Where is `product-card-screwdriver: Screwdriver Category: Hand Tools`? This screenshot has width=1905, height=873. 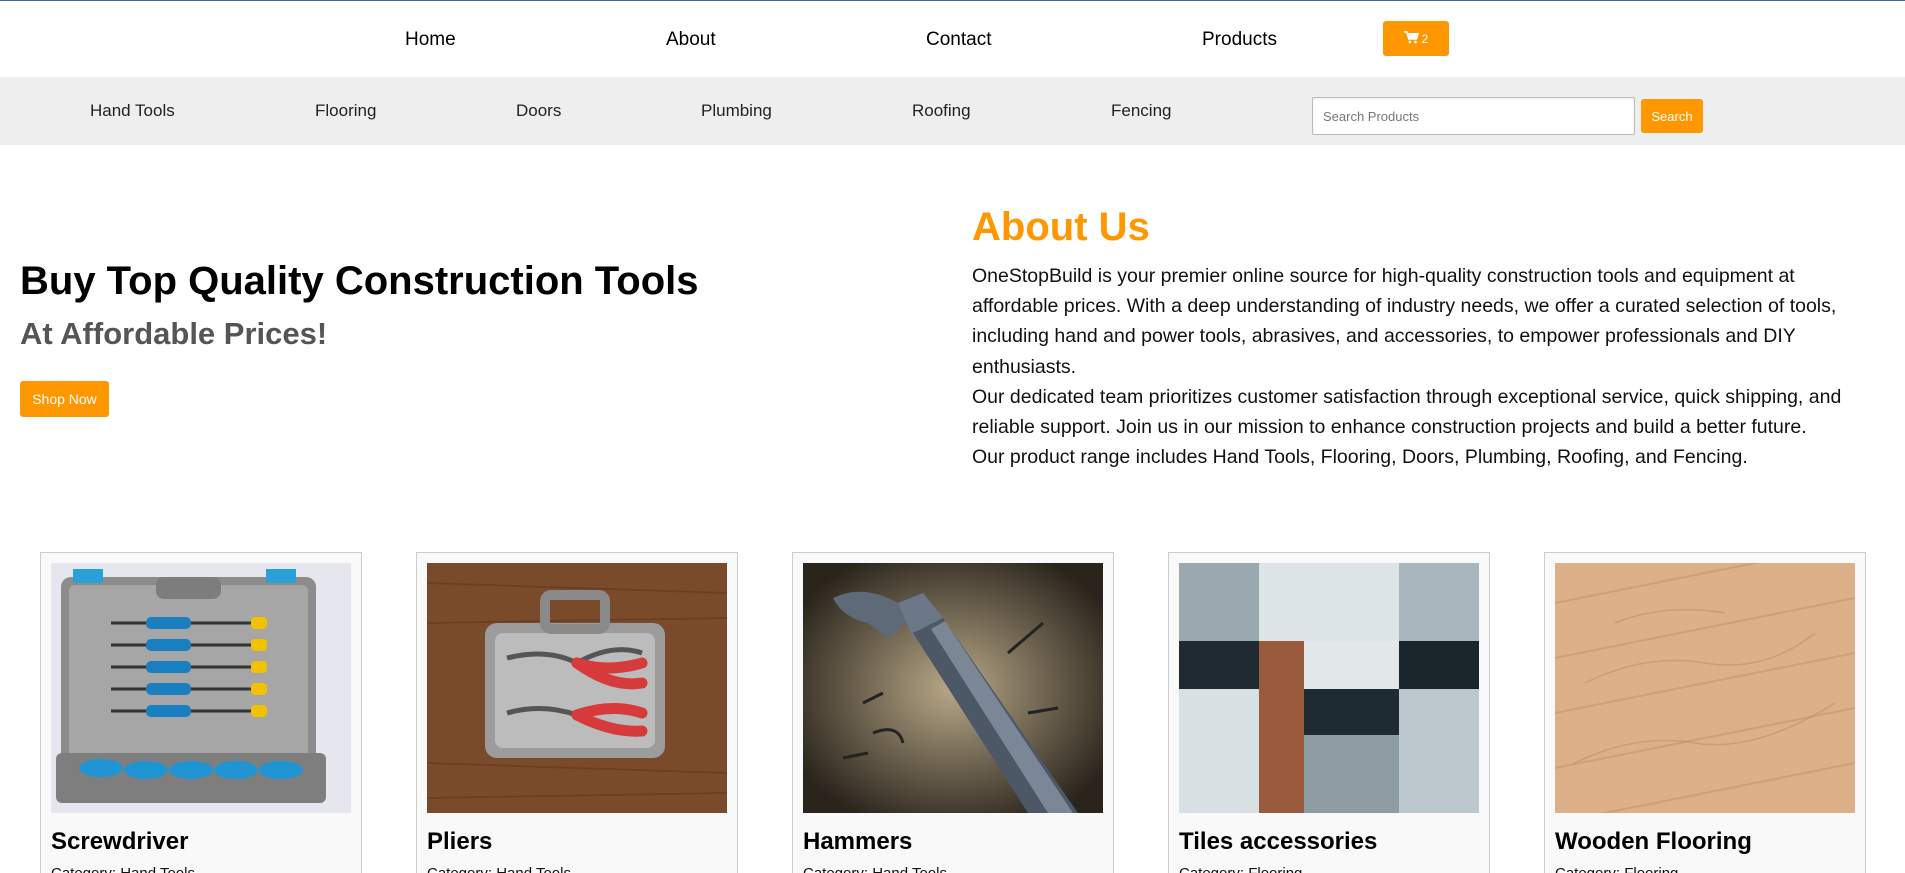 product-card-screwdriver: Screwdriver Category: Hand Tools is located at coordinates (201, 712).